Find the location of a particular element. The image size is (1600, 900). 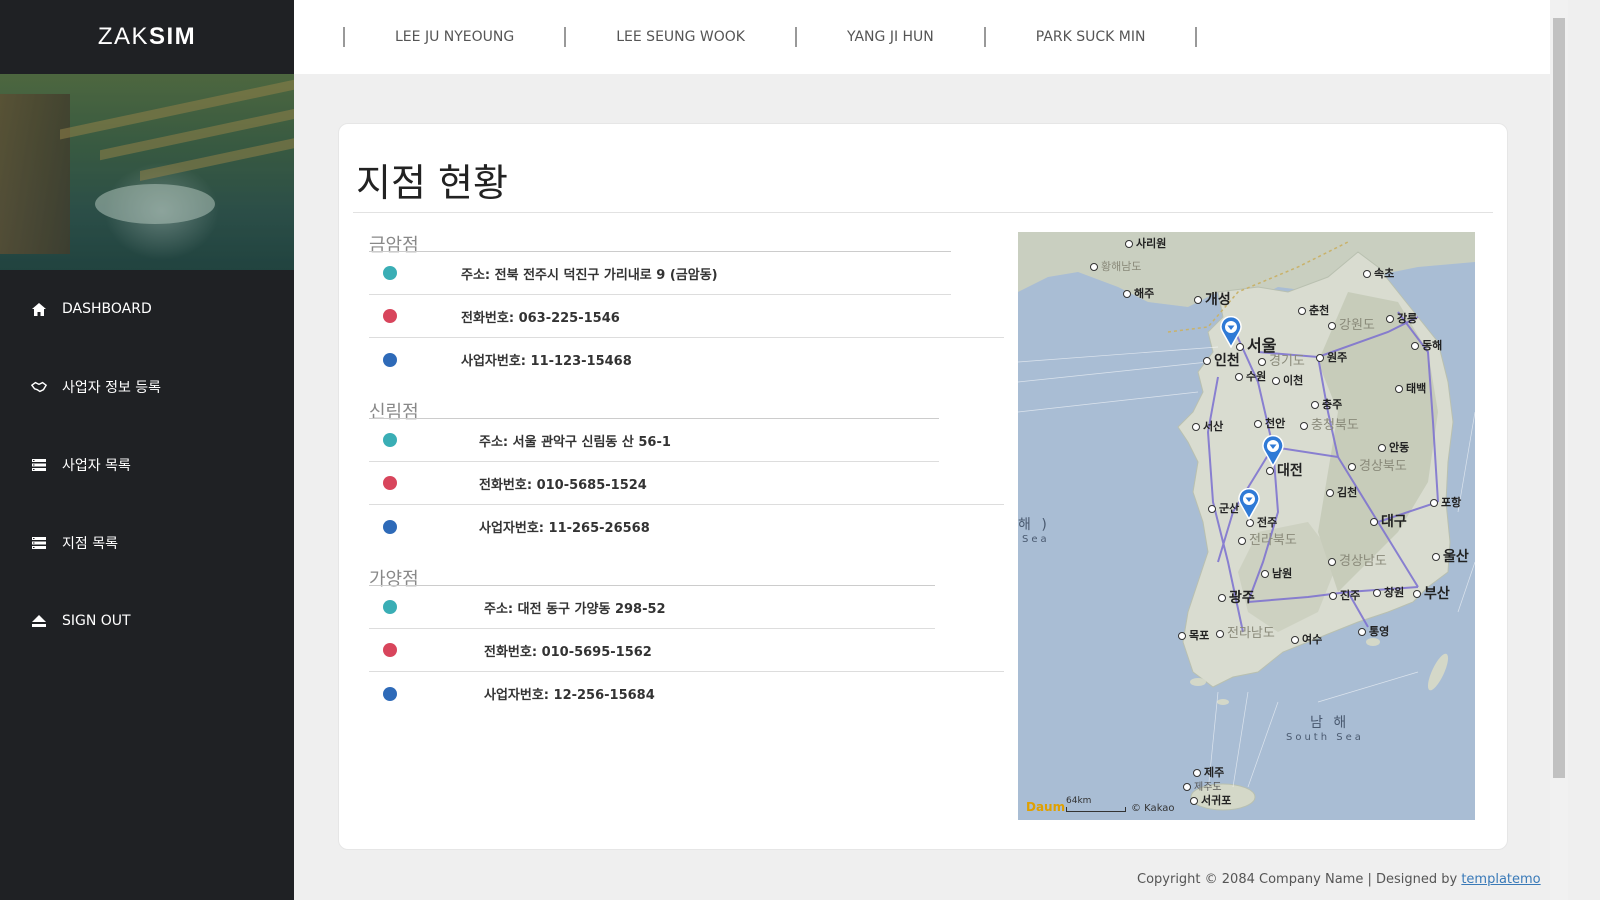

sidebar-item-business-list: 사업자 목록 is located at coordinates (147, 465).